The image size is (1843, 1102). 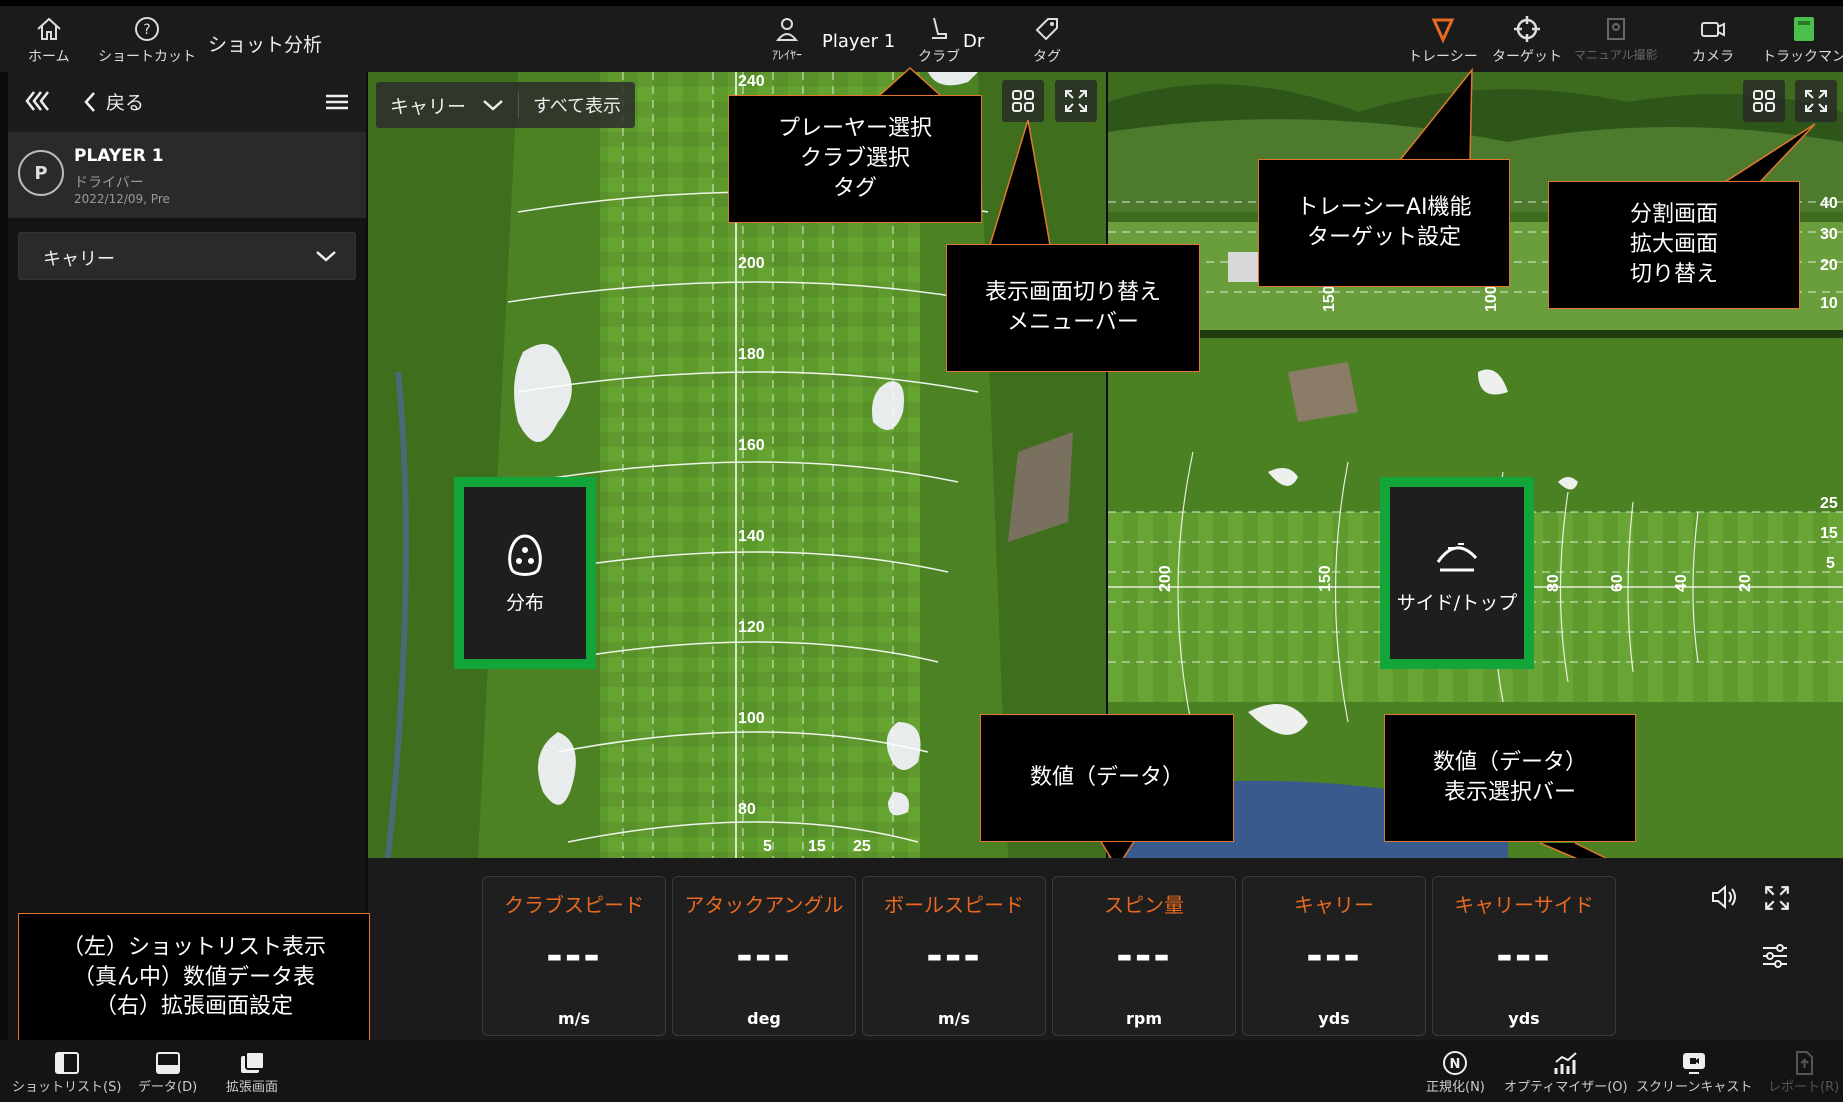 What do you see at coordinates (1047, 40) in the screenshot?
I see `tag-button: タグ` at bounding box center [1047, 40].